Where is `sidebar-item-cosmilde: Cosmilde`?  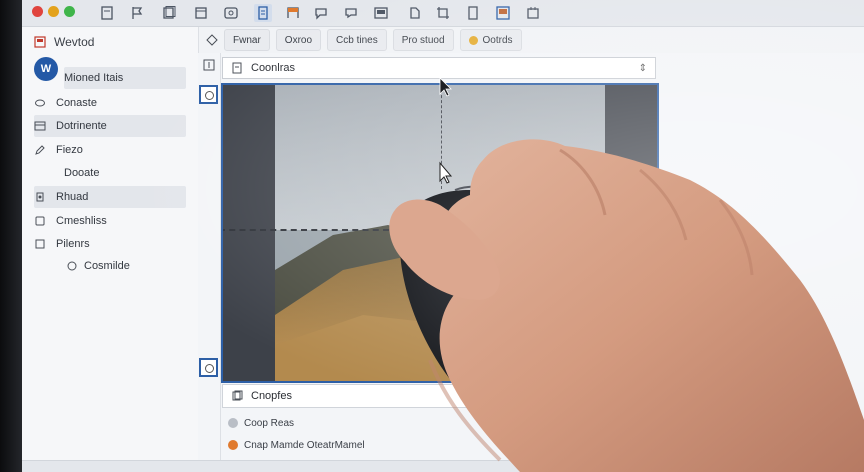
sidebar-item-cosmilde: Cosmilde is located at coordinates (142, 266).